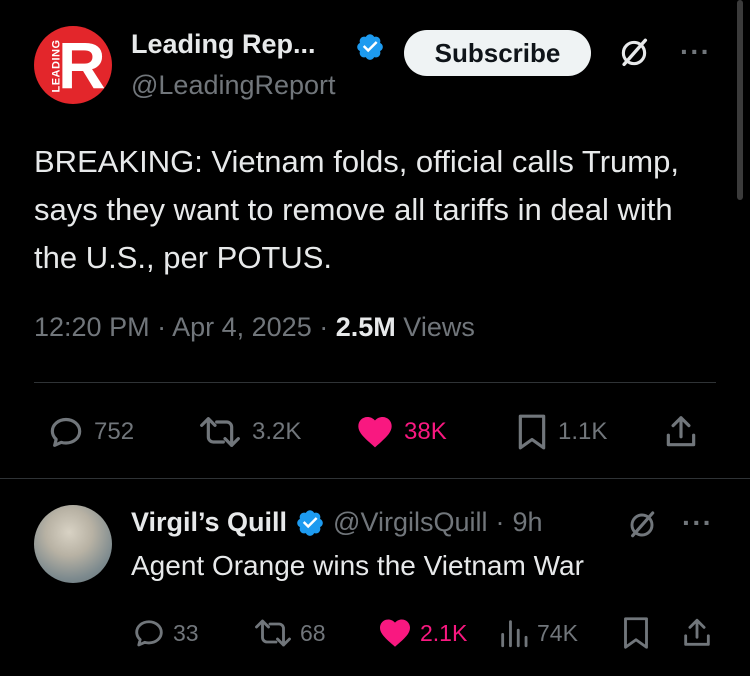 Image resolution: width=750 pixels, height=676 pixels. Describe the element at coordinates (583, 431) in the screenshot. I see `bookmark-count: 1.1K` at that location.